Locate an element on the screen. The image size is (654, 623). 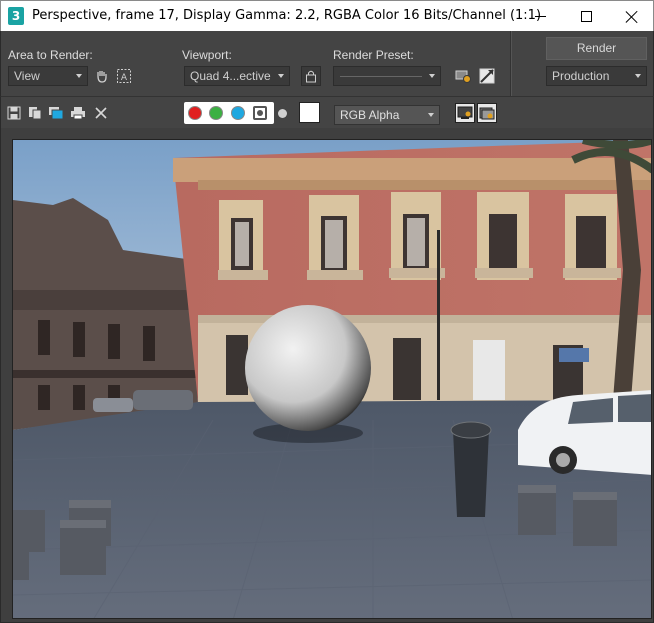
save-icon is located at coordinates (14, 113).